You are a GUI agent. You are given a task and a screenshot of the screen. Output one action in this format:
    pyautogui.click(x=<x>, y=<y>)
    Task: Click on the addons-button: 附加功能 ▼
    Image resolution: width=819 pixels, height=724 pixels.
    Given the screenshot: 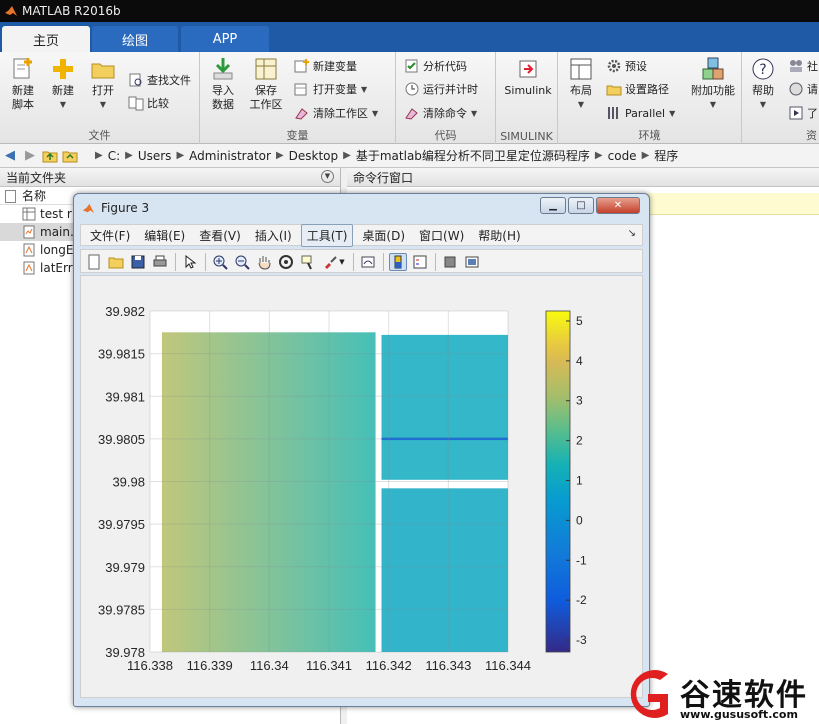 What is the action you would take?
    pyautogui.click(x=713, y=84)
    